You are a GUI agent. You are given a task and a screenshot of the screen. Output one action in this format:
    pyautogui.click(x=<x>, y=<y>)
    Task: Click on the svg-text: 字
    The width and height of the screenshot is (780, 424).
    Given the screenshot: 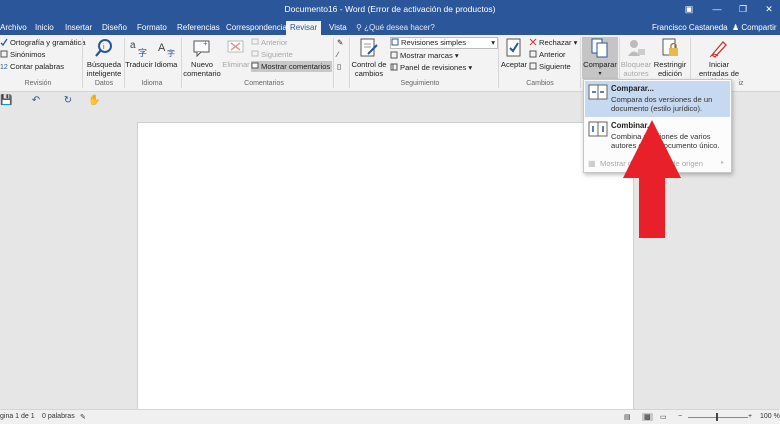 What is the action you would take?
    pyautogui.click(x=171, y=53)
    